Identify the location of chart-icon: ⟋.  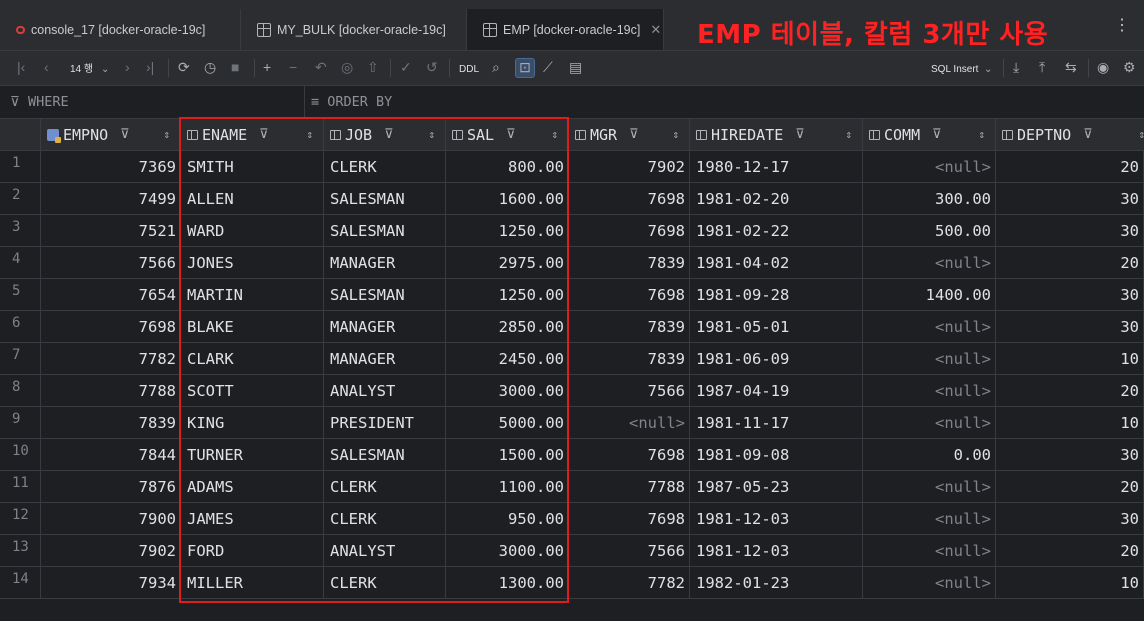
(548, 67).